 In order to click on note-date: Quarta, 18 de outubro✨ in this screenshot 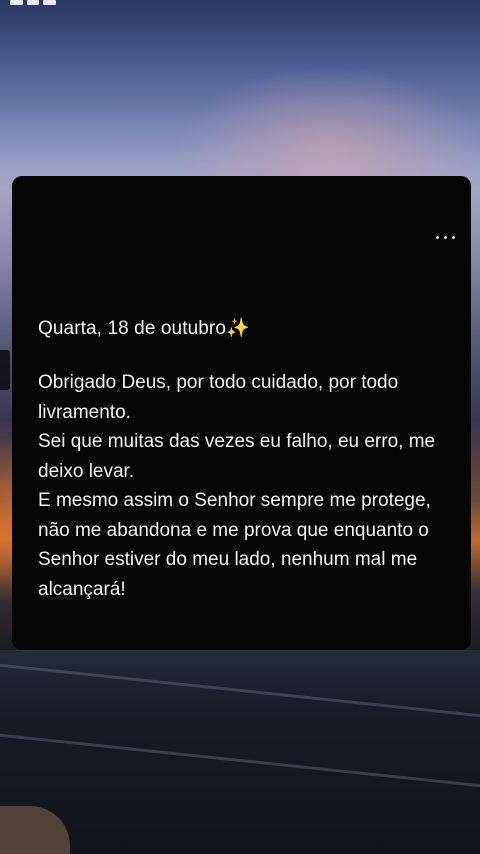, I will do `click(144, 328)`.